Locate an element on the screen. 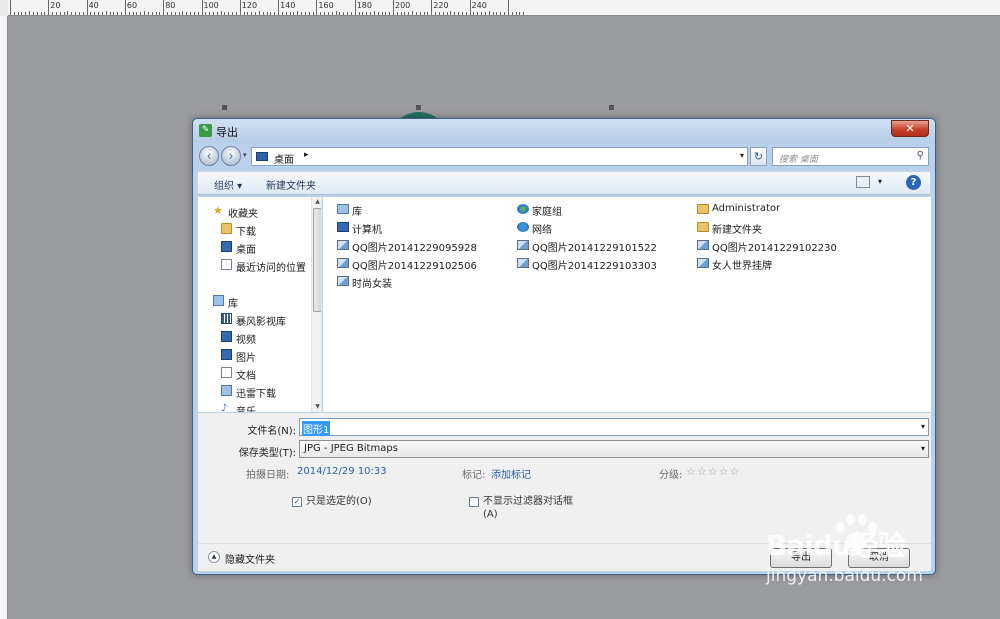  nav-libraries: 库 is located at coordinates (253, 301).